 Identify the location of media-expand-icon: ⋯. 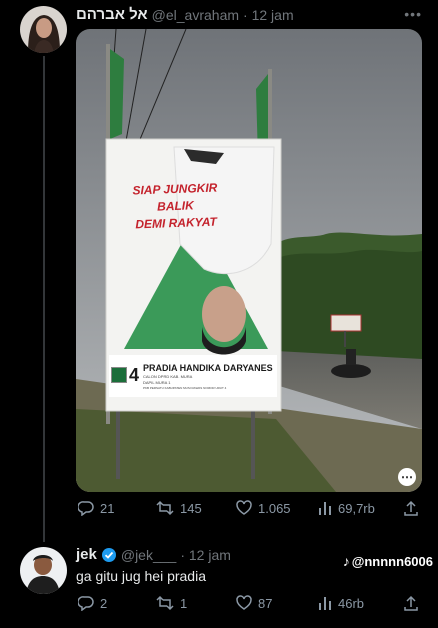
(407, 477).